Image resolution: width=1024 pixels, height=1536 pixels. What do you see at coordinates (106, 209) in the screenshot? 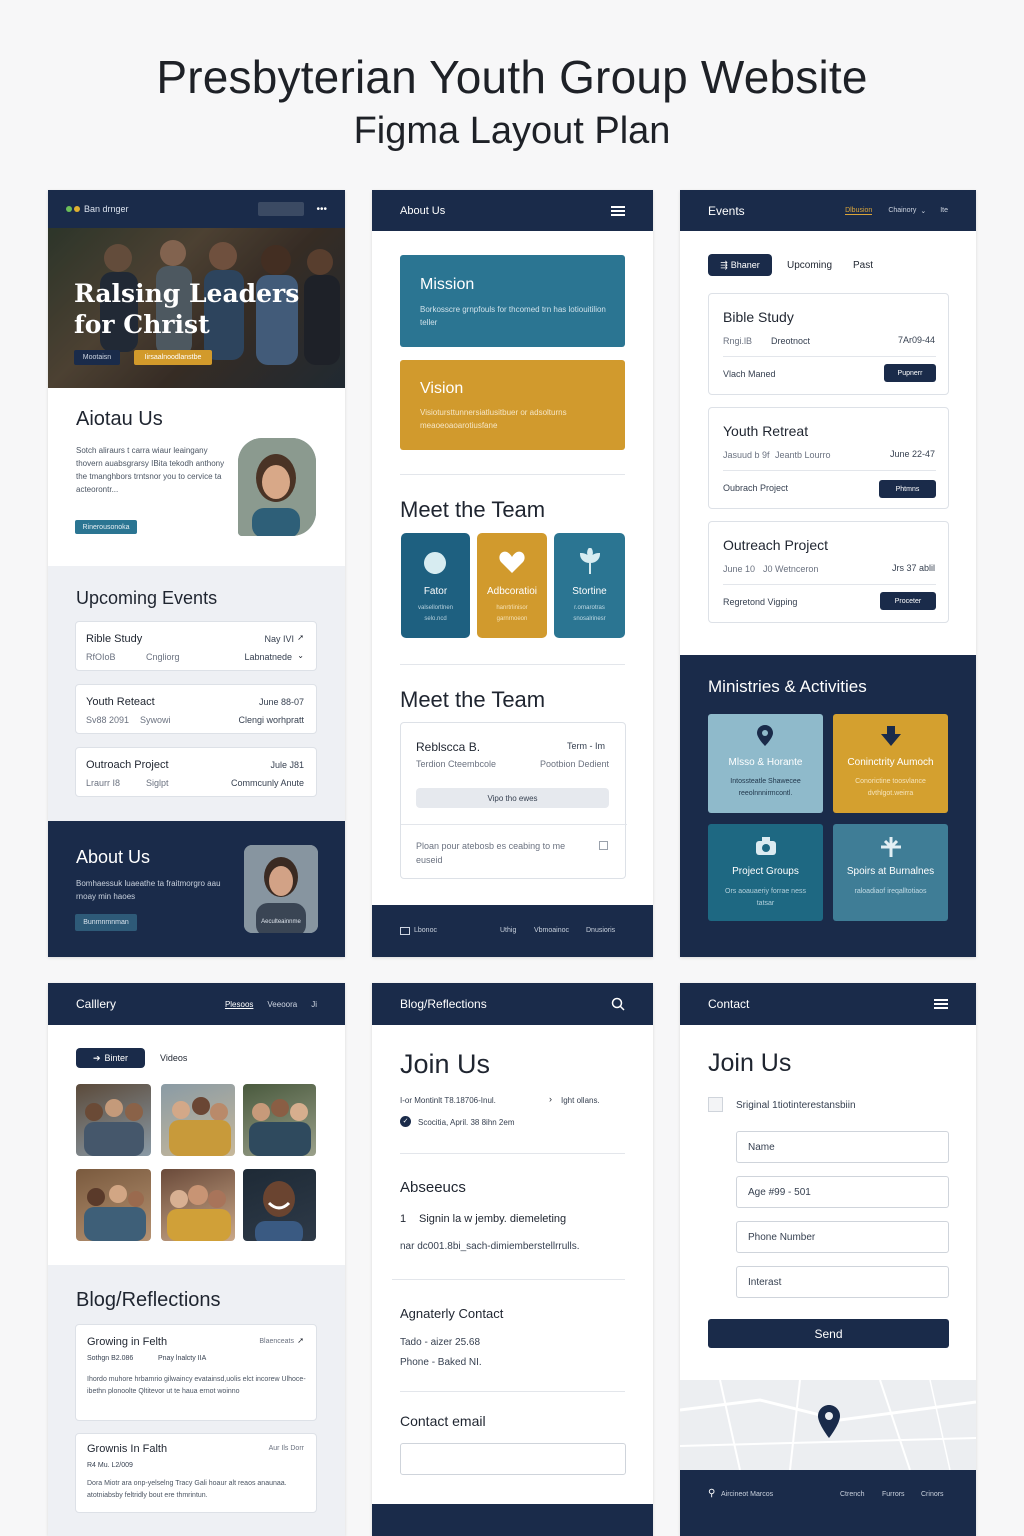
I see `logo-text: Ban drnger` at bounding box center [106, 209].